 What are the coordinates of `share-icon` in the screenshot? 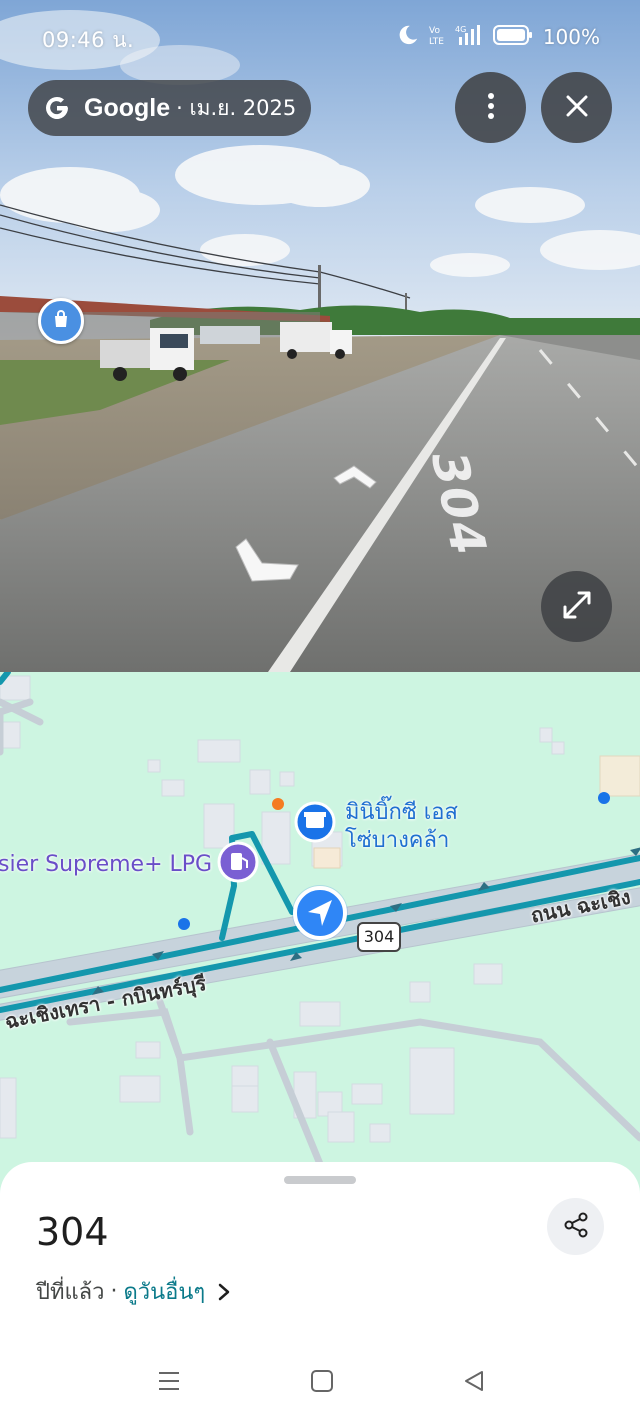 It's located at (576, 1227).